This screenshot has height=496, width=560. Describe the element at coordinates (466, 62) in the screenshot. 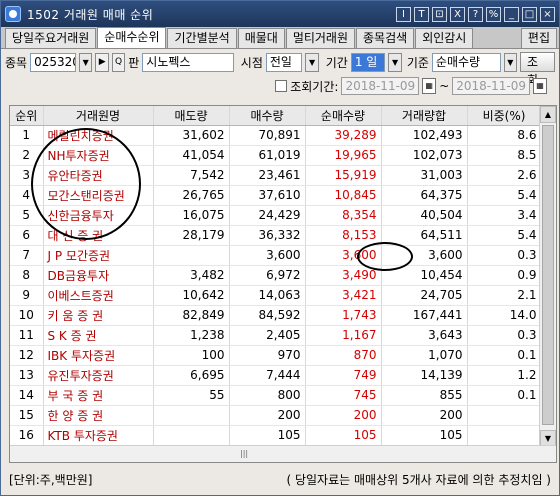

I see `basis-select: 순매수량` at that location.